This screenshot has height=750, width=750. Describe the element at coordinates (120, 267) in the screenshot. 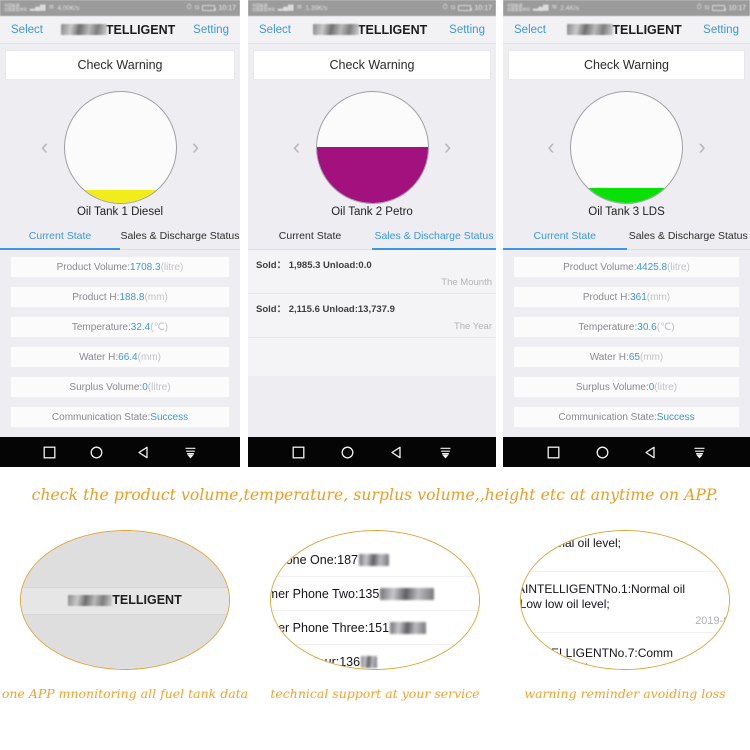

I see `state-row: Product Volume: 1708.3 (litre)` at that location.